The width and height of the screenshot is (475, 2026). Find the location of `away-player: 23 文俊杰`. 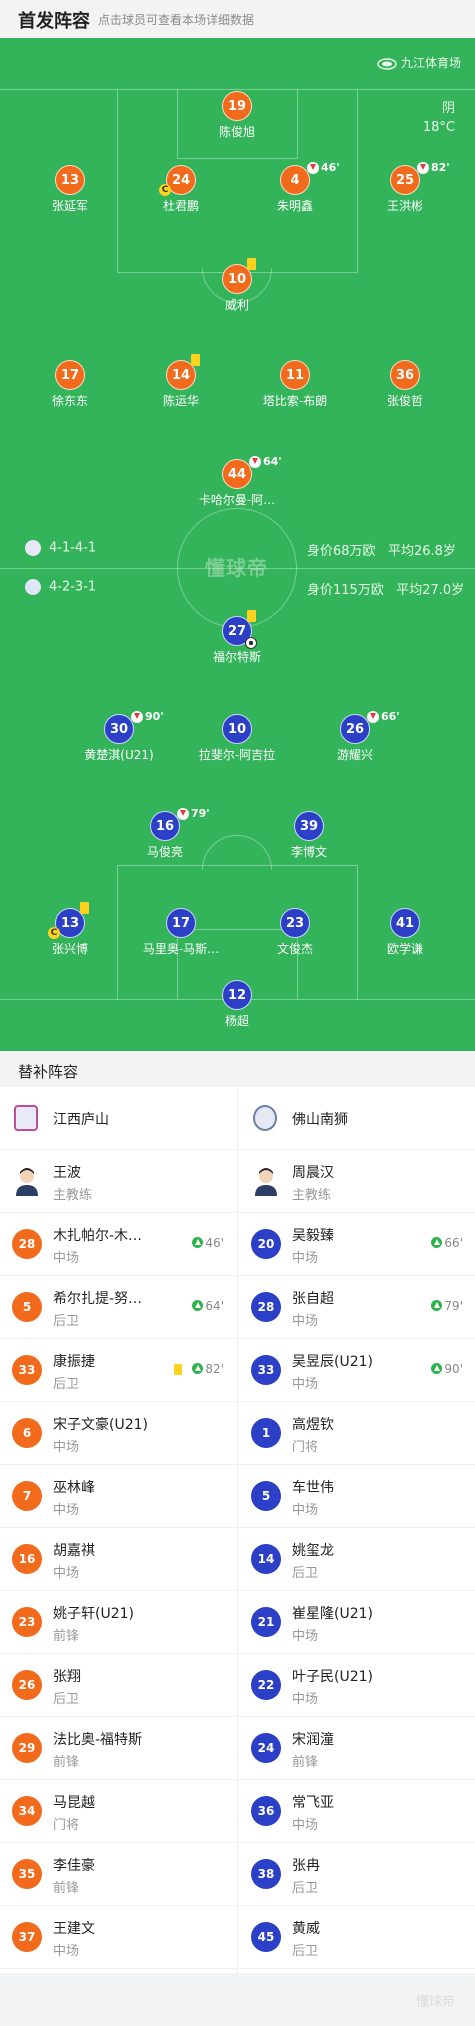

away-player: 23 文俊杰 is located at coordinates (295, 932).